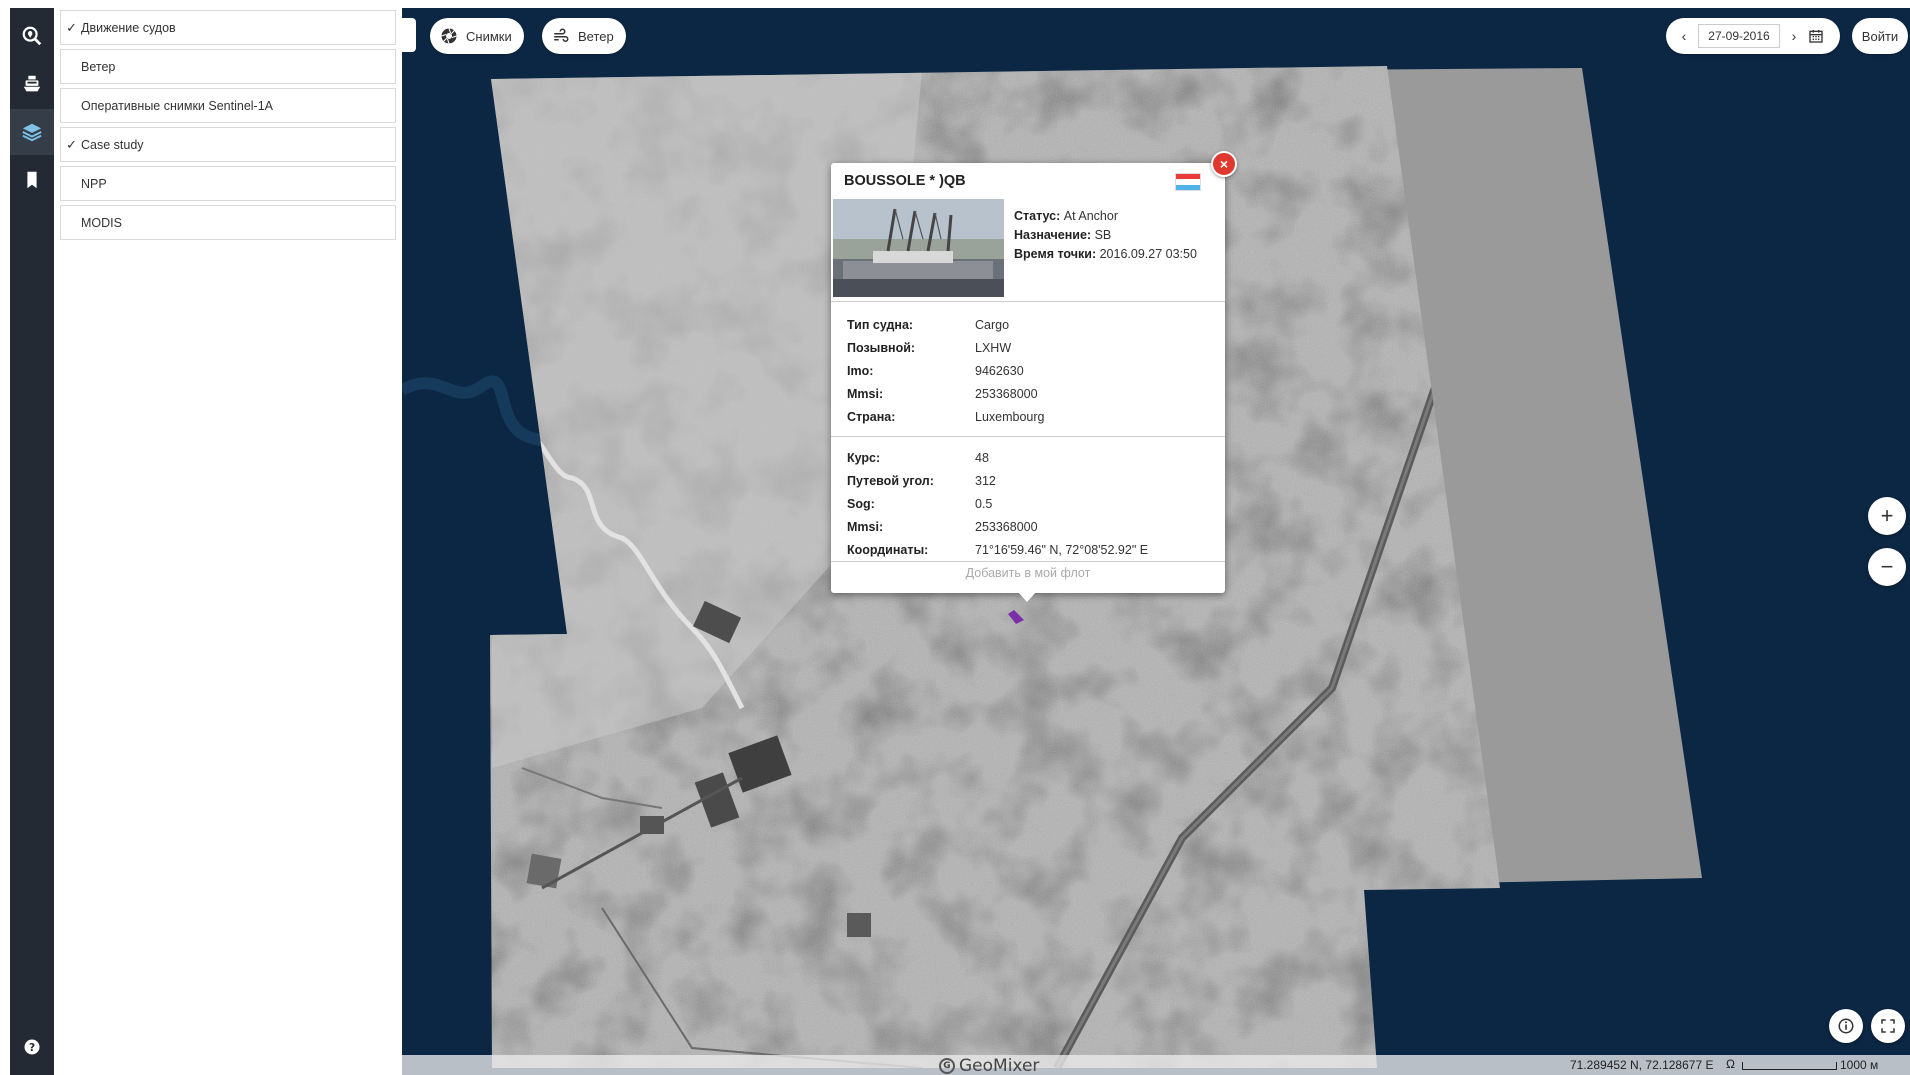 The height and width of the screenshot is (1075, 1910). Describe the element at coordinates (228, 66) in the screenshot. I see `layer-item-wind: Ветер` at that location.